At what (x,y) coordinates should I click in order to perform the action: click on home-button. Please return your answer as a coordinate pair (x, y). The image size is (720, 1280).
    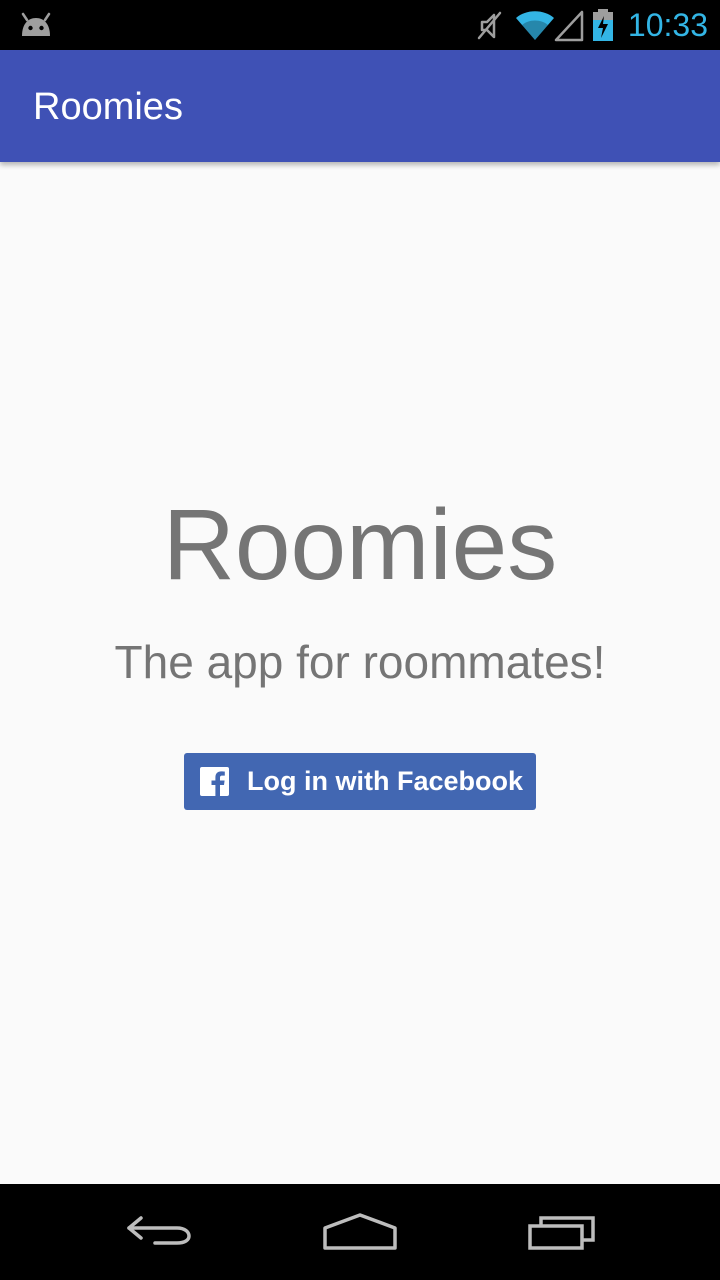
    Looking at the image, I should click on (360, 1232).